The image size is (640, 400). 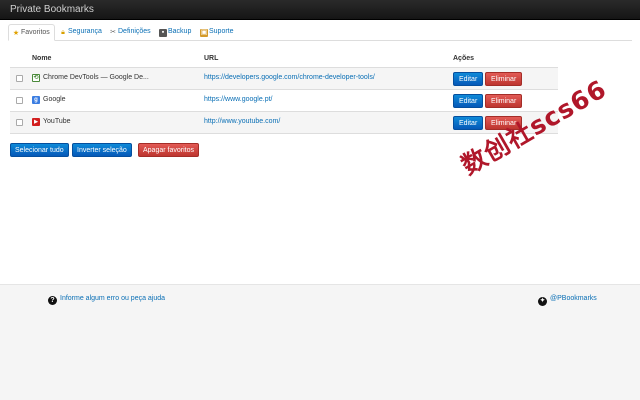 I want to click on bookmark-url: http://www.youtube.com/, so click(x=242, y=121).